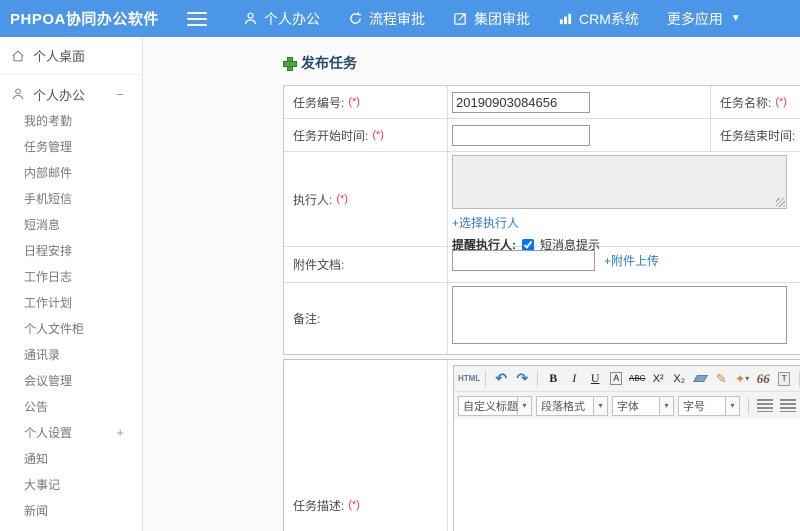 Image resolution: width=800 pixels, height=531 pixels. I want to click on top-header: PHPOA协同办公软件 个人办公 流程审批 集团审批 CRM系统 更多应用 ▼, so click(400, 18).